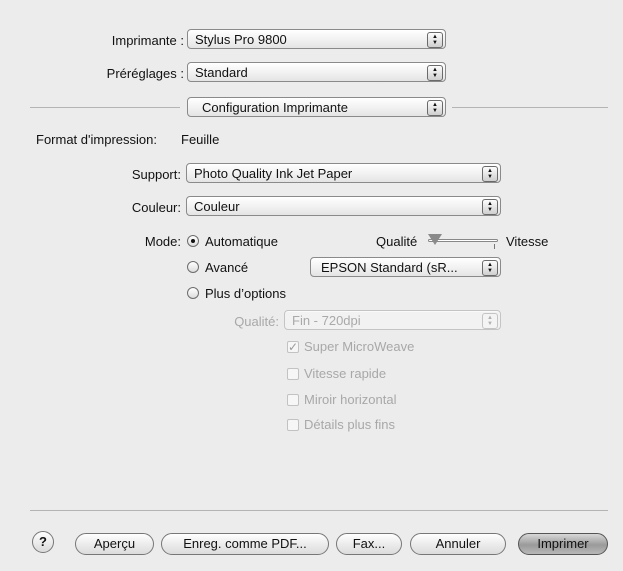  What do you see at coordinates (494, 246) in the screenshot?
I see `slider-tick` at bounding box center [494, 246].